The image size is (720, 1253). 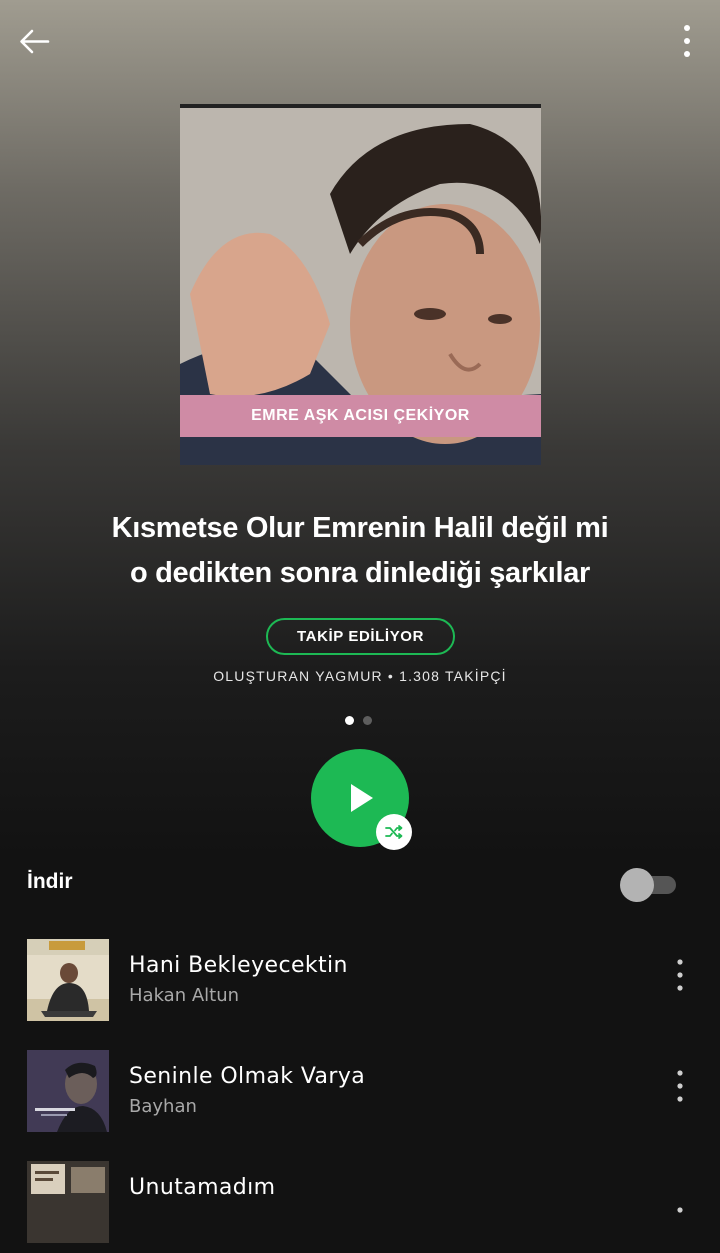 What do you see at coordinates (360, 636) in the screenshot?
I see `follow-button: TAKİP EDİLİYOR` at bounding box center [360, 636].